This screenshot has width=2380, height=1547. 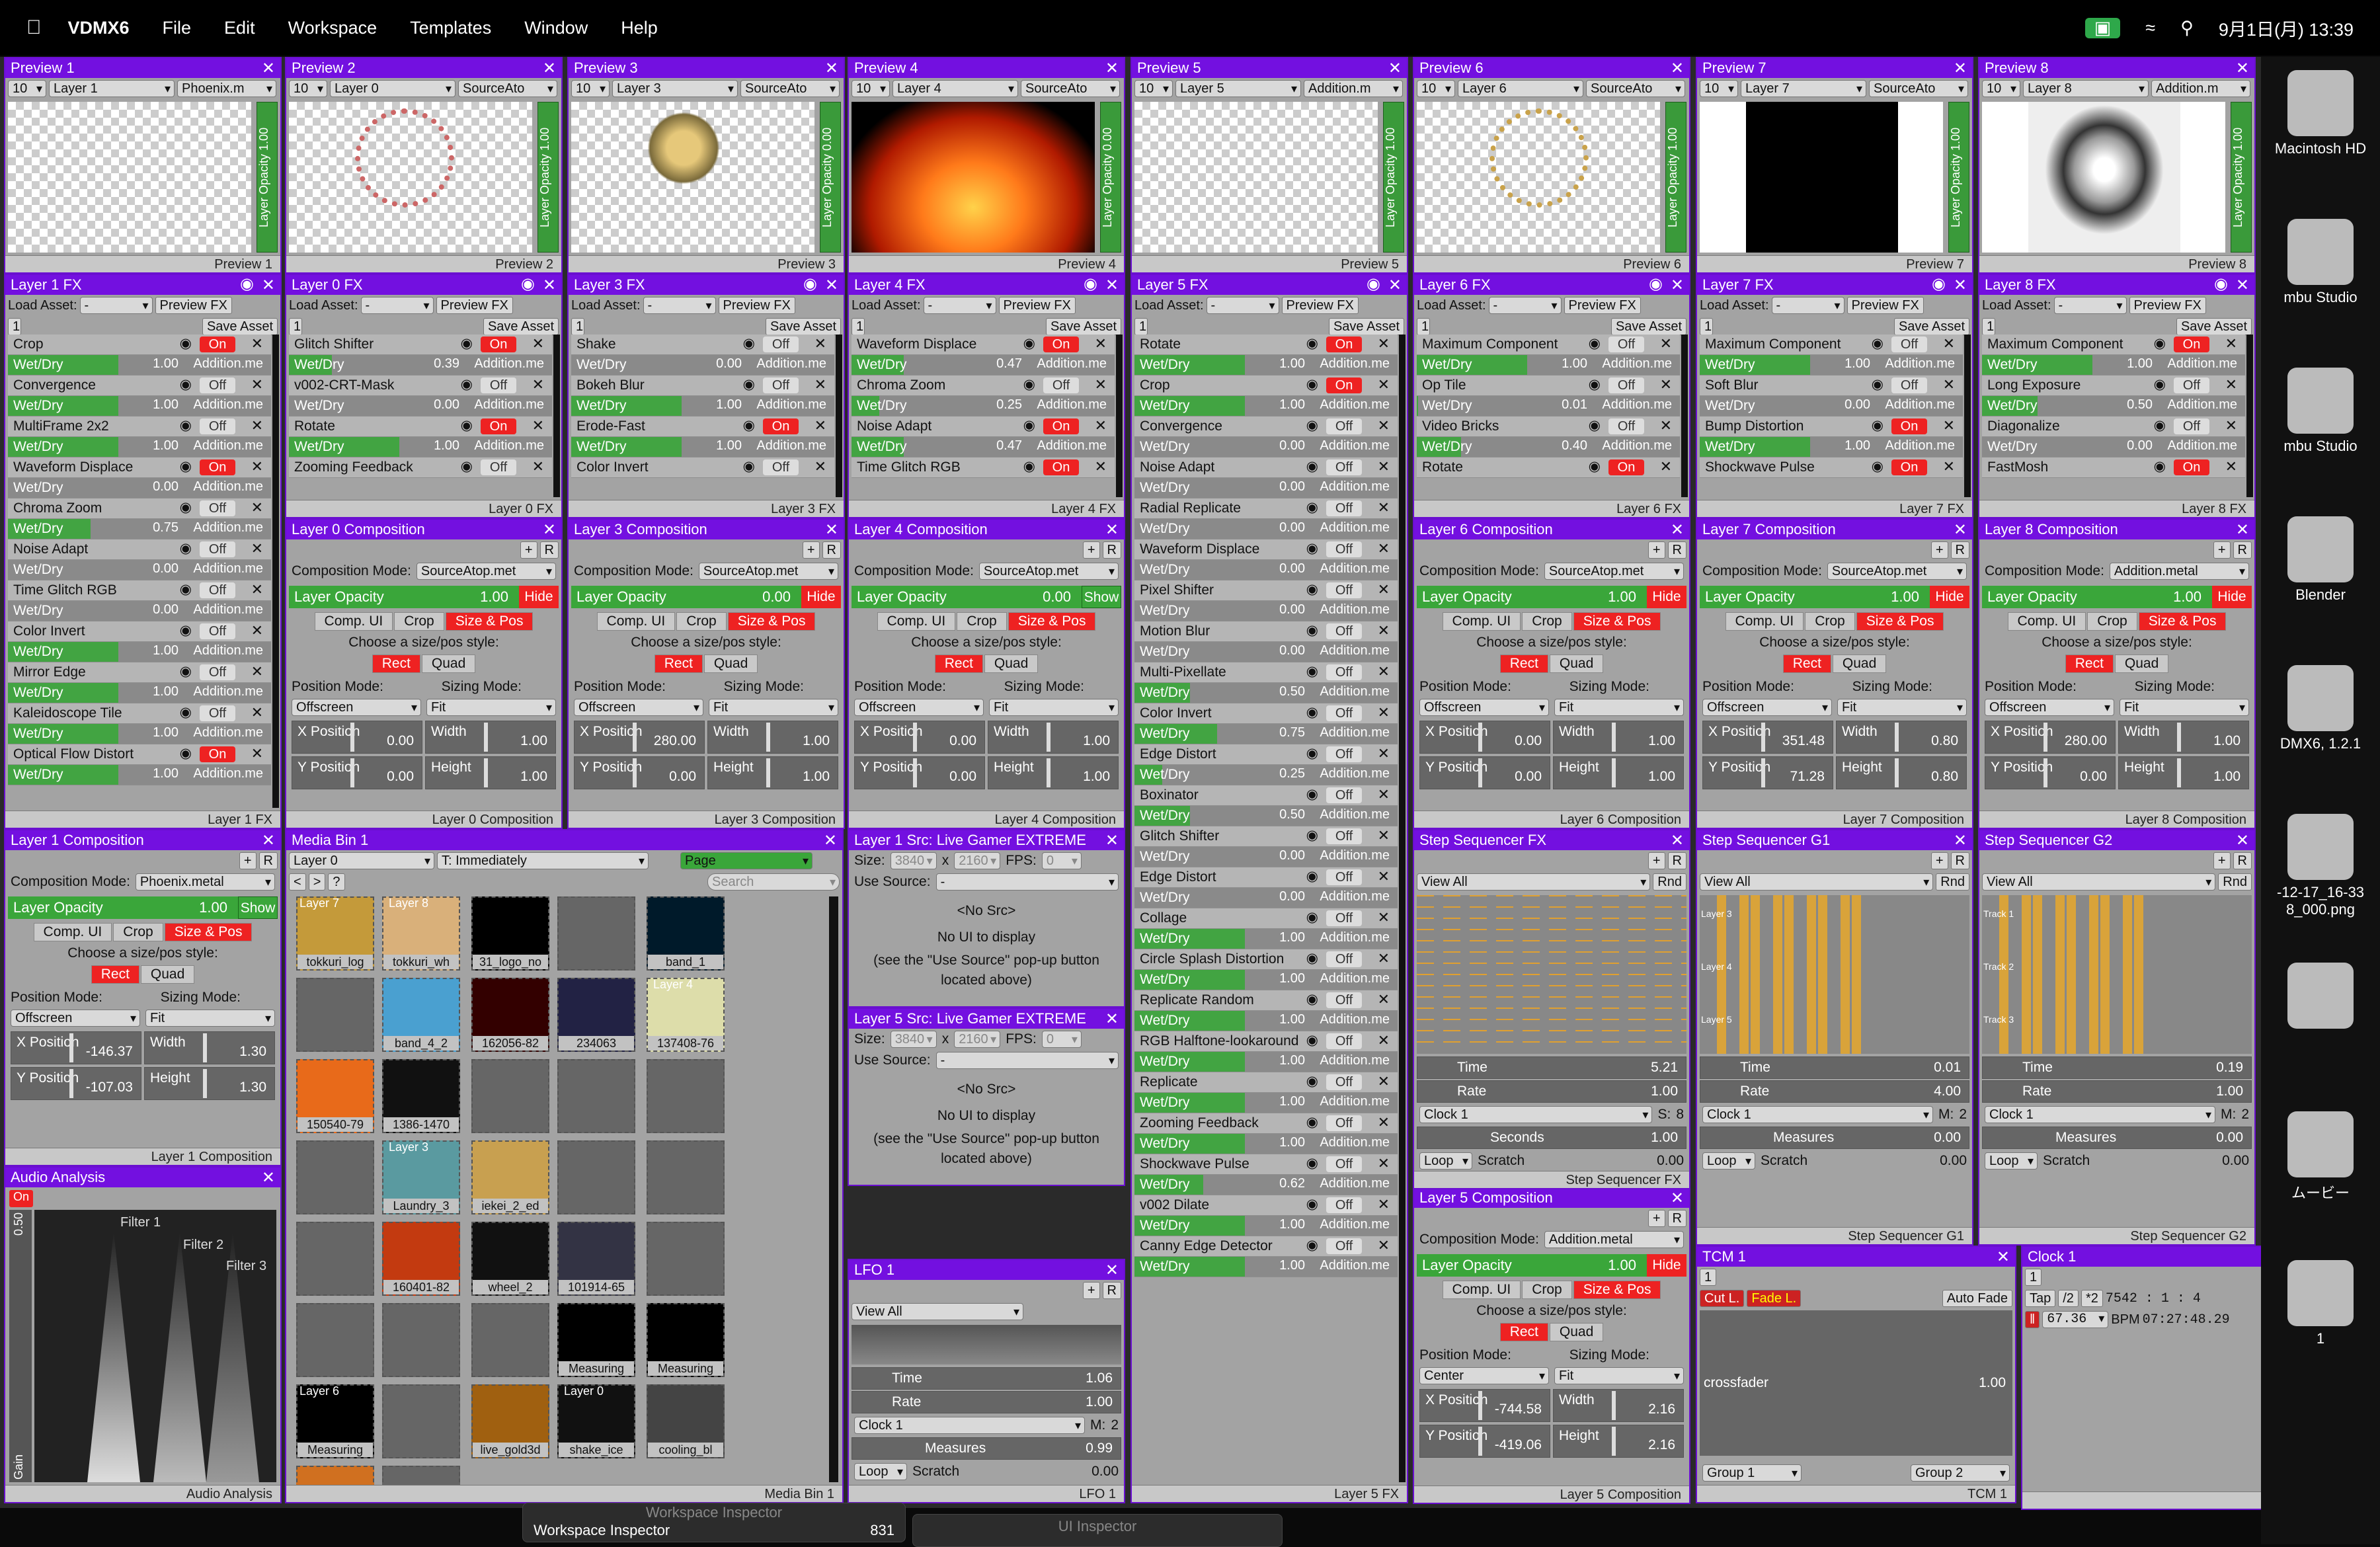 What do you see at coordinates (919, 737) in the screenshot?
I see `x-position-slider: X Position 0.00` at bounding box center [919, 737].